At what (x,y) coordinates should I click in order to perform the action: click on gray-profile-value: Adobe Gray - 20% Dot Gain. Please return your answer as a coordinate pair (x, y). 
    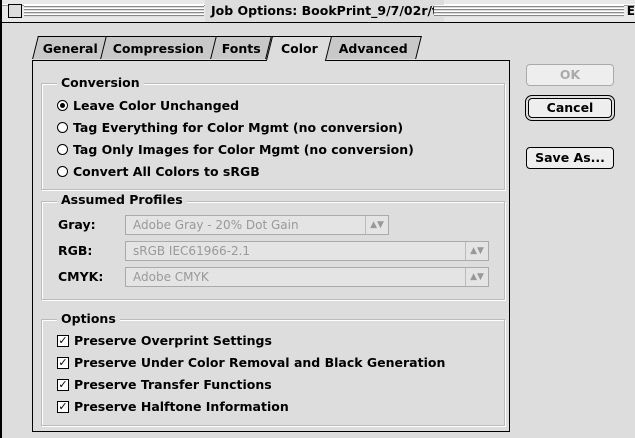
    Looking at the image, I should click on (216, 225).